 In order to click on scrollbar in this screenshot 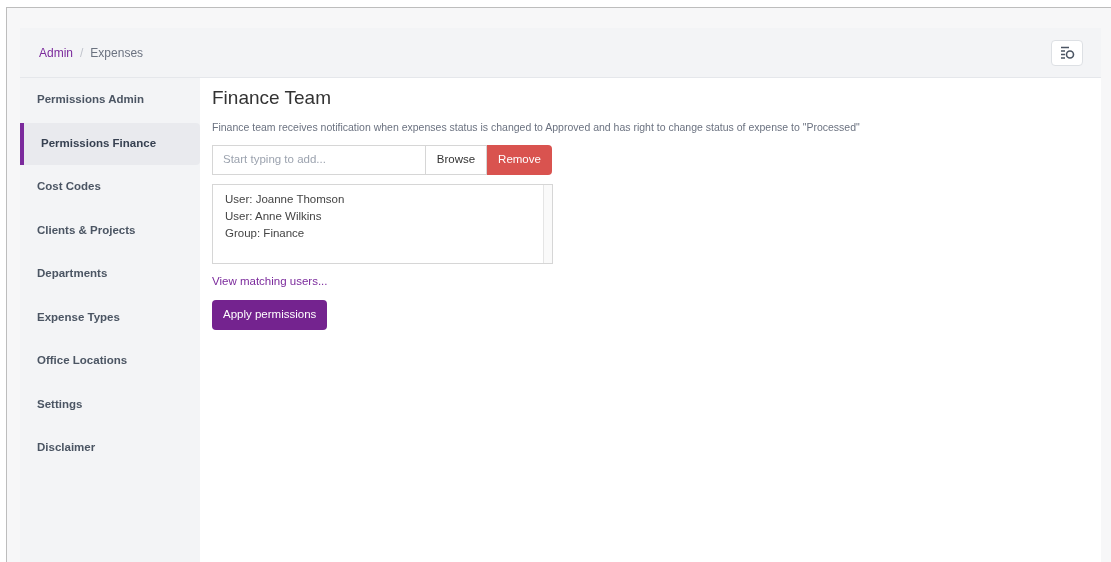, I will do `click(547, 223)`.